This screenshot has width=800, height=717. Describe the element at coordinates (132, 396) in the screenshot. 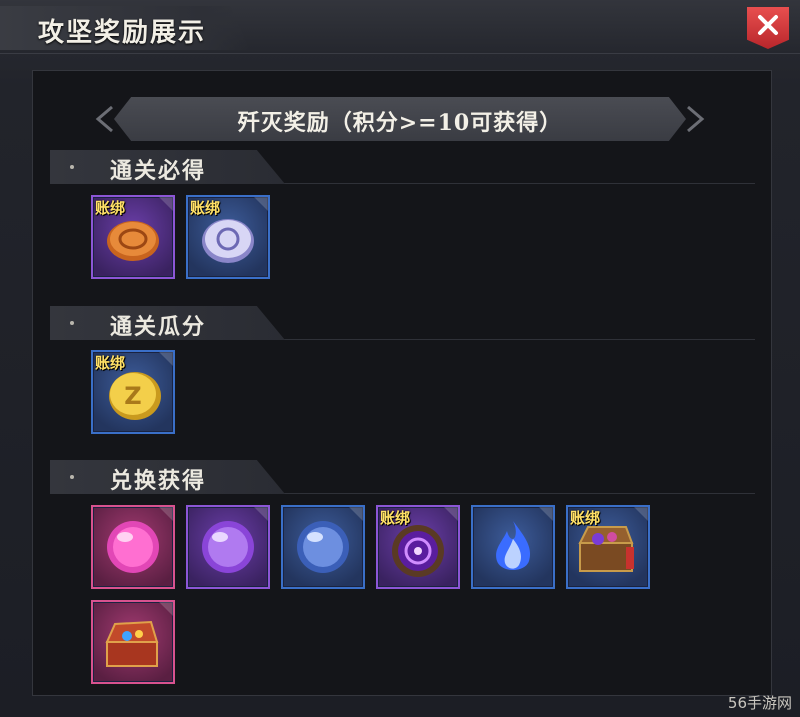

I see `svg-text: Z` at that location.